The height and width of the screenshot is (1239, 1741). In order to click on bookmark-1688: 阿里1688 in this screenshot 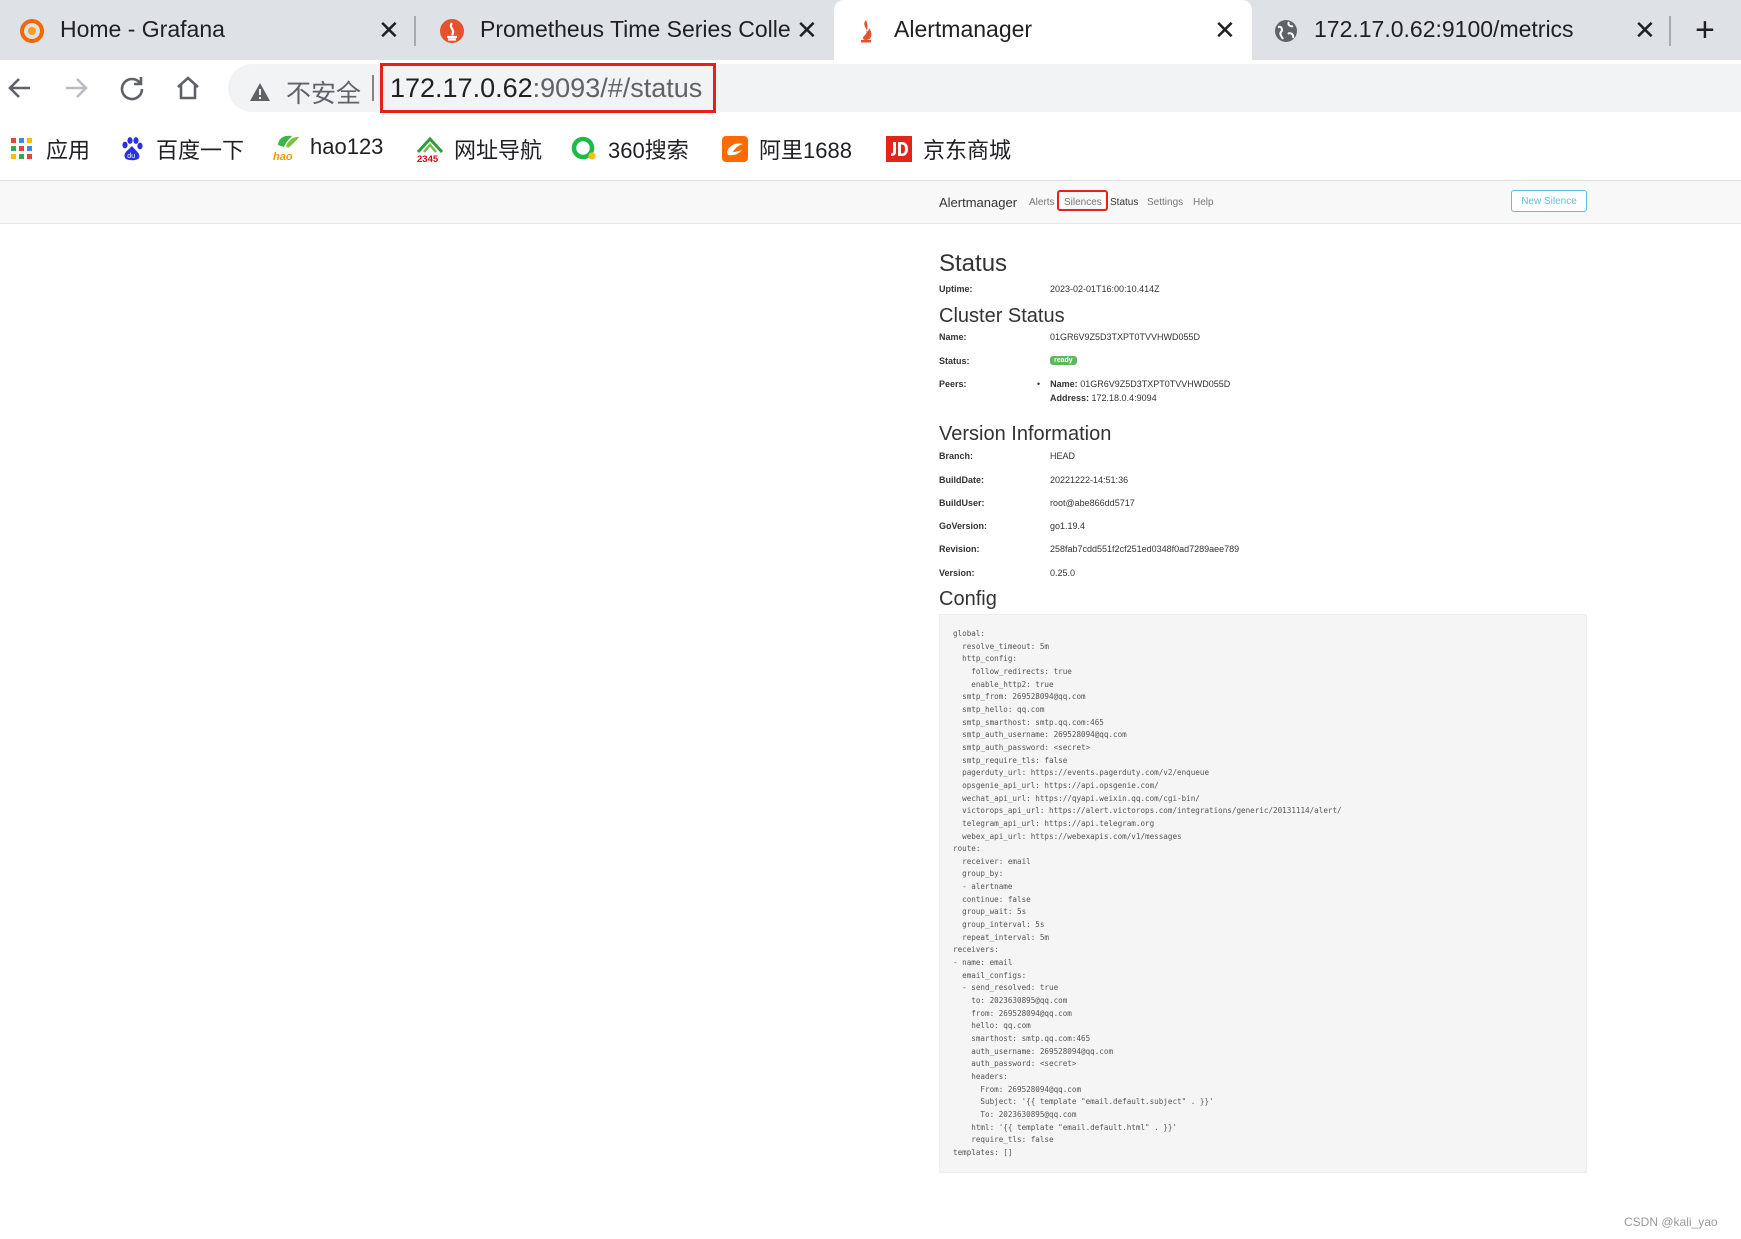, I will do `click(786, 149)`.